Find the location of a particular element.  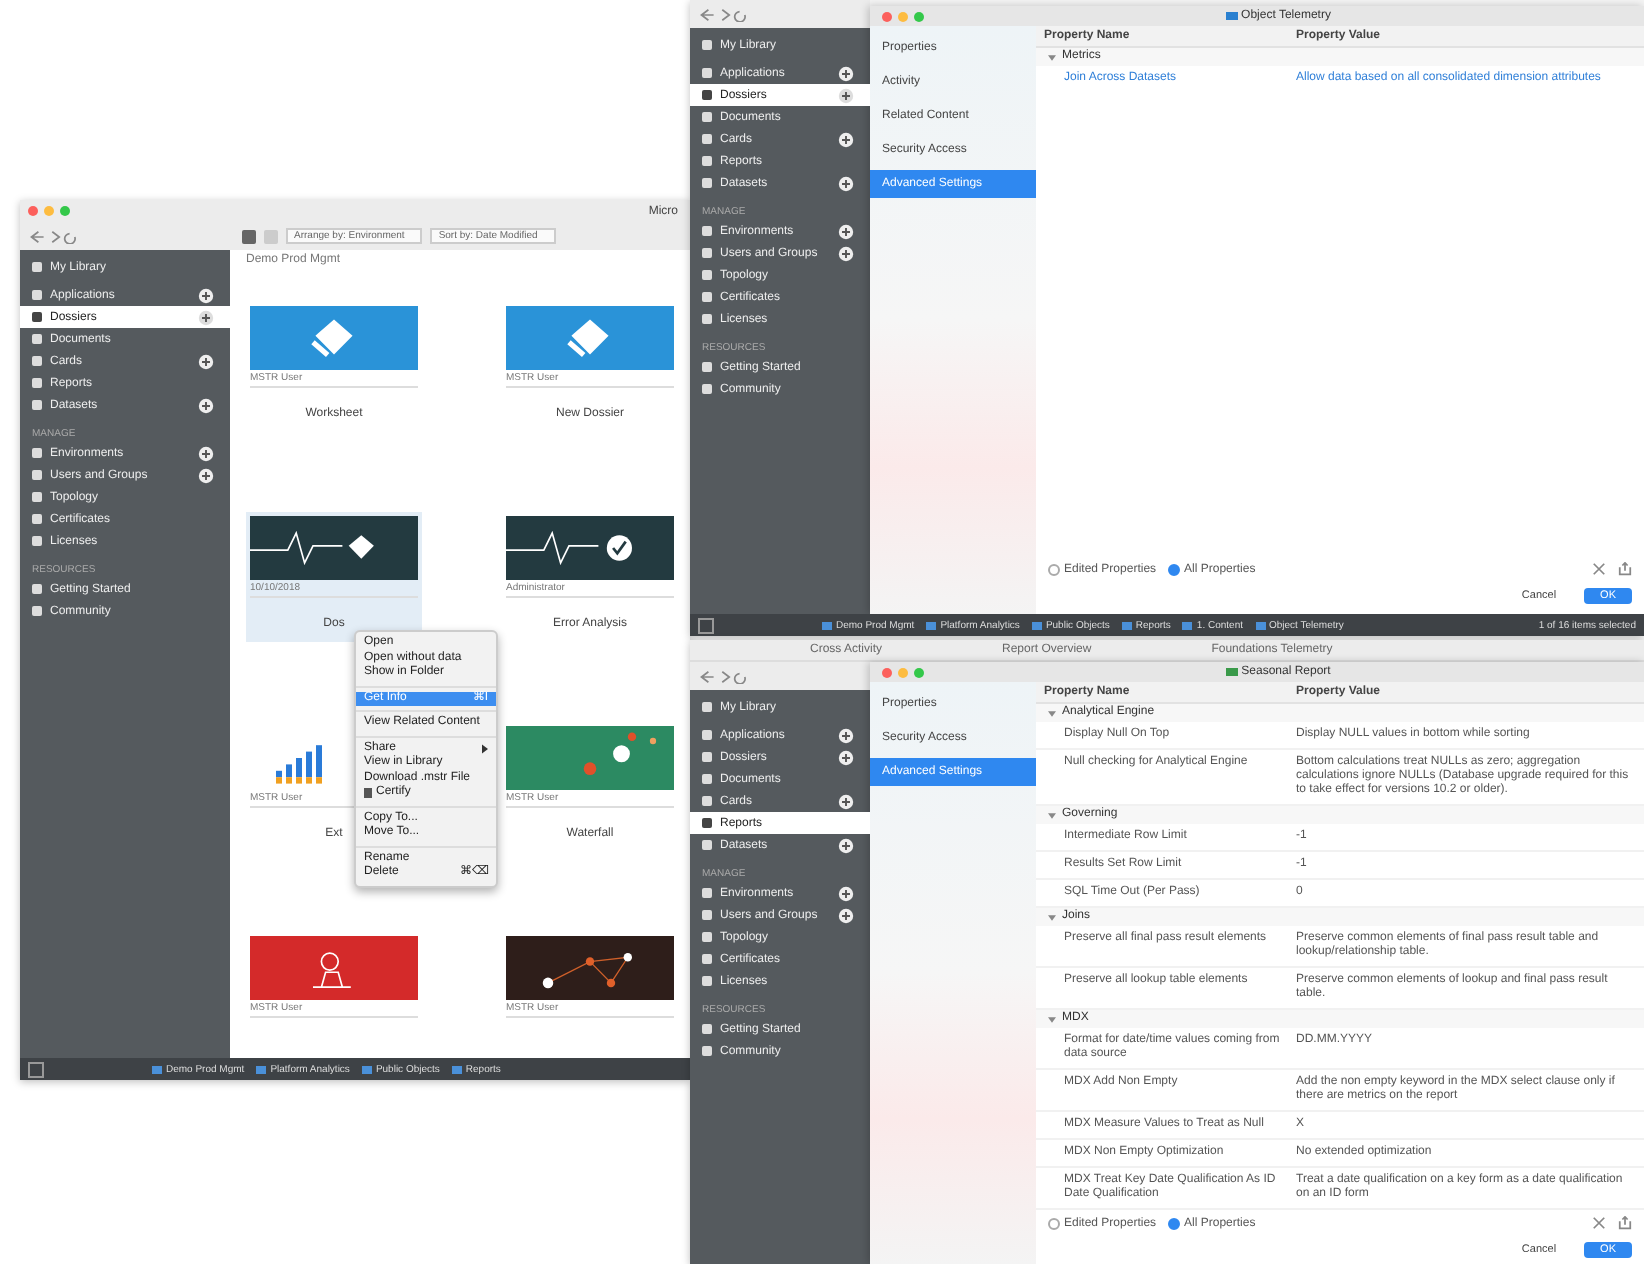

window-controls-icon is located at coordinates (49, 211).